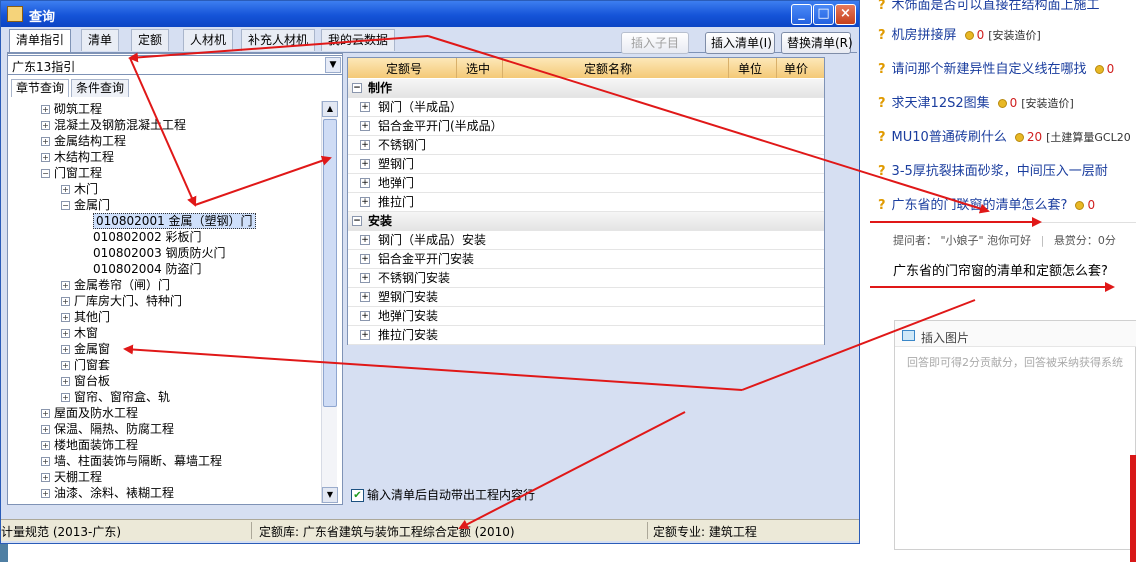  I want to click on question-item: ? 3-5厚抗裂抹面砂浆，中间压入一层耐, so click(993, 170).